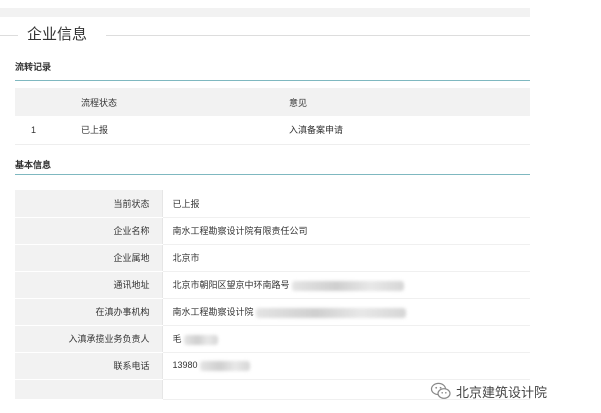  Describe the element at coordinates (57, 34) in the screenshot. I see `page-title: 企业信息` at that location.